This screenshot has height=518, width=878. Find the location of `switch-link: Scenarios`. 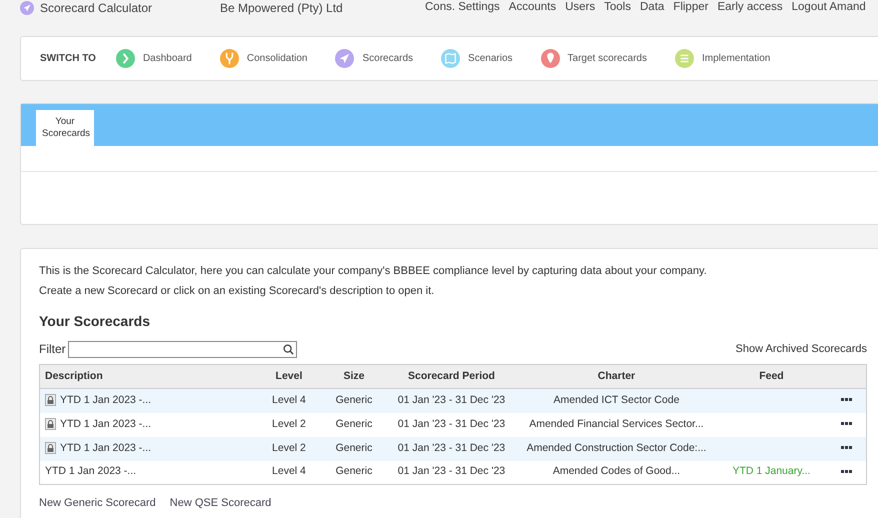

switch-link: Scenarios is located at coordinates (477, 58).